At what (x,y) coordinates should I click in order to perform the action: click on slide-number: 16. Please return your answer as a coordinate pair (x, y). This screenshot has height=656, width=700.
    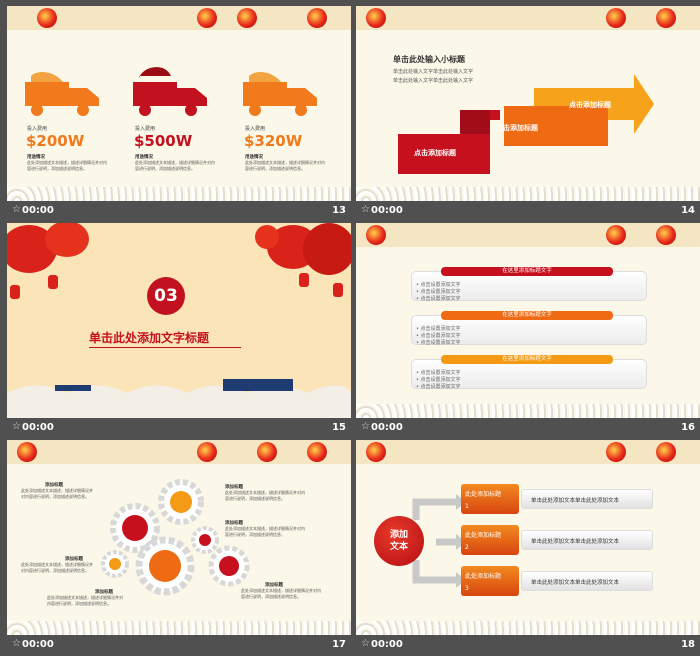
    Looking at the image, I should click on (688, 427).